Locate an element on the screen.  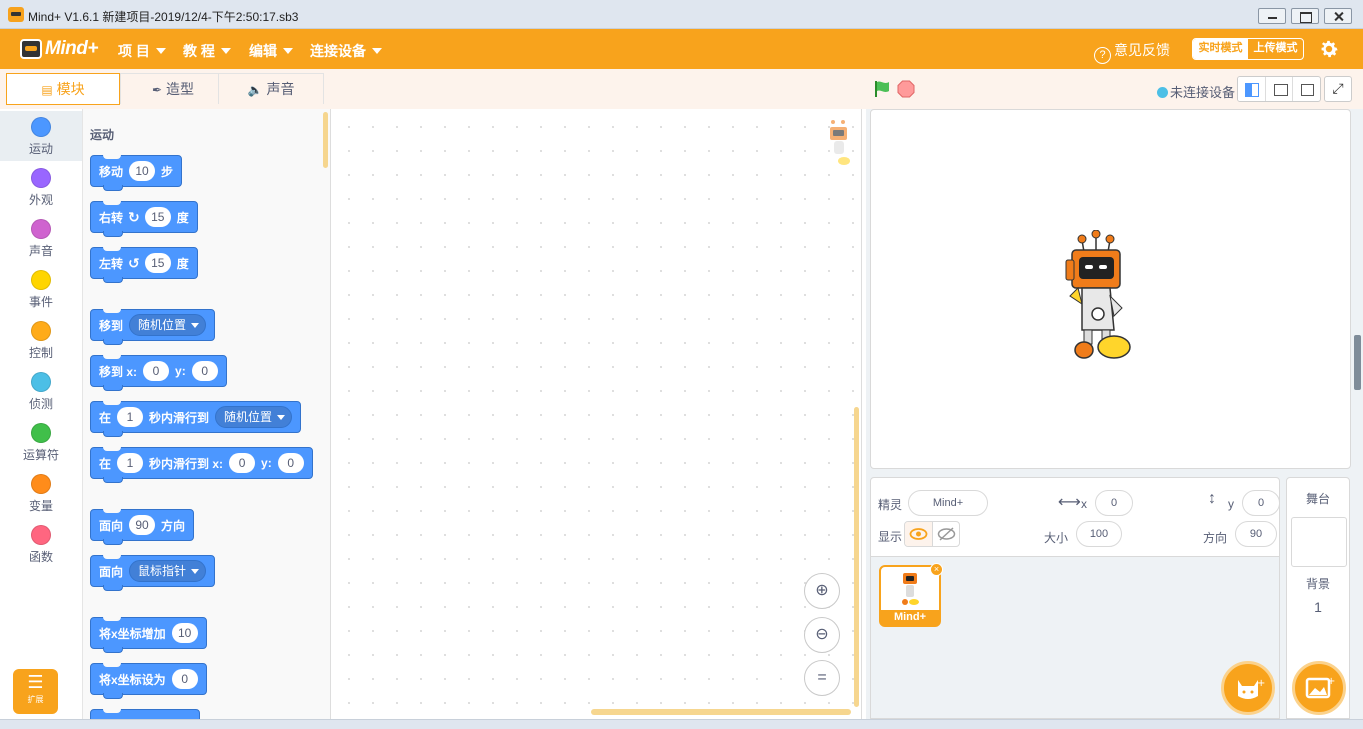
menu-project: 项 目 is located at coordinates (142, 51).